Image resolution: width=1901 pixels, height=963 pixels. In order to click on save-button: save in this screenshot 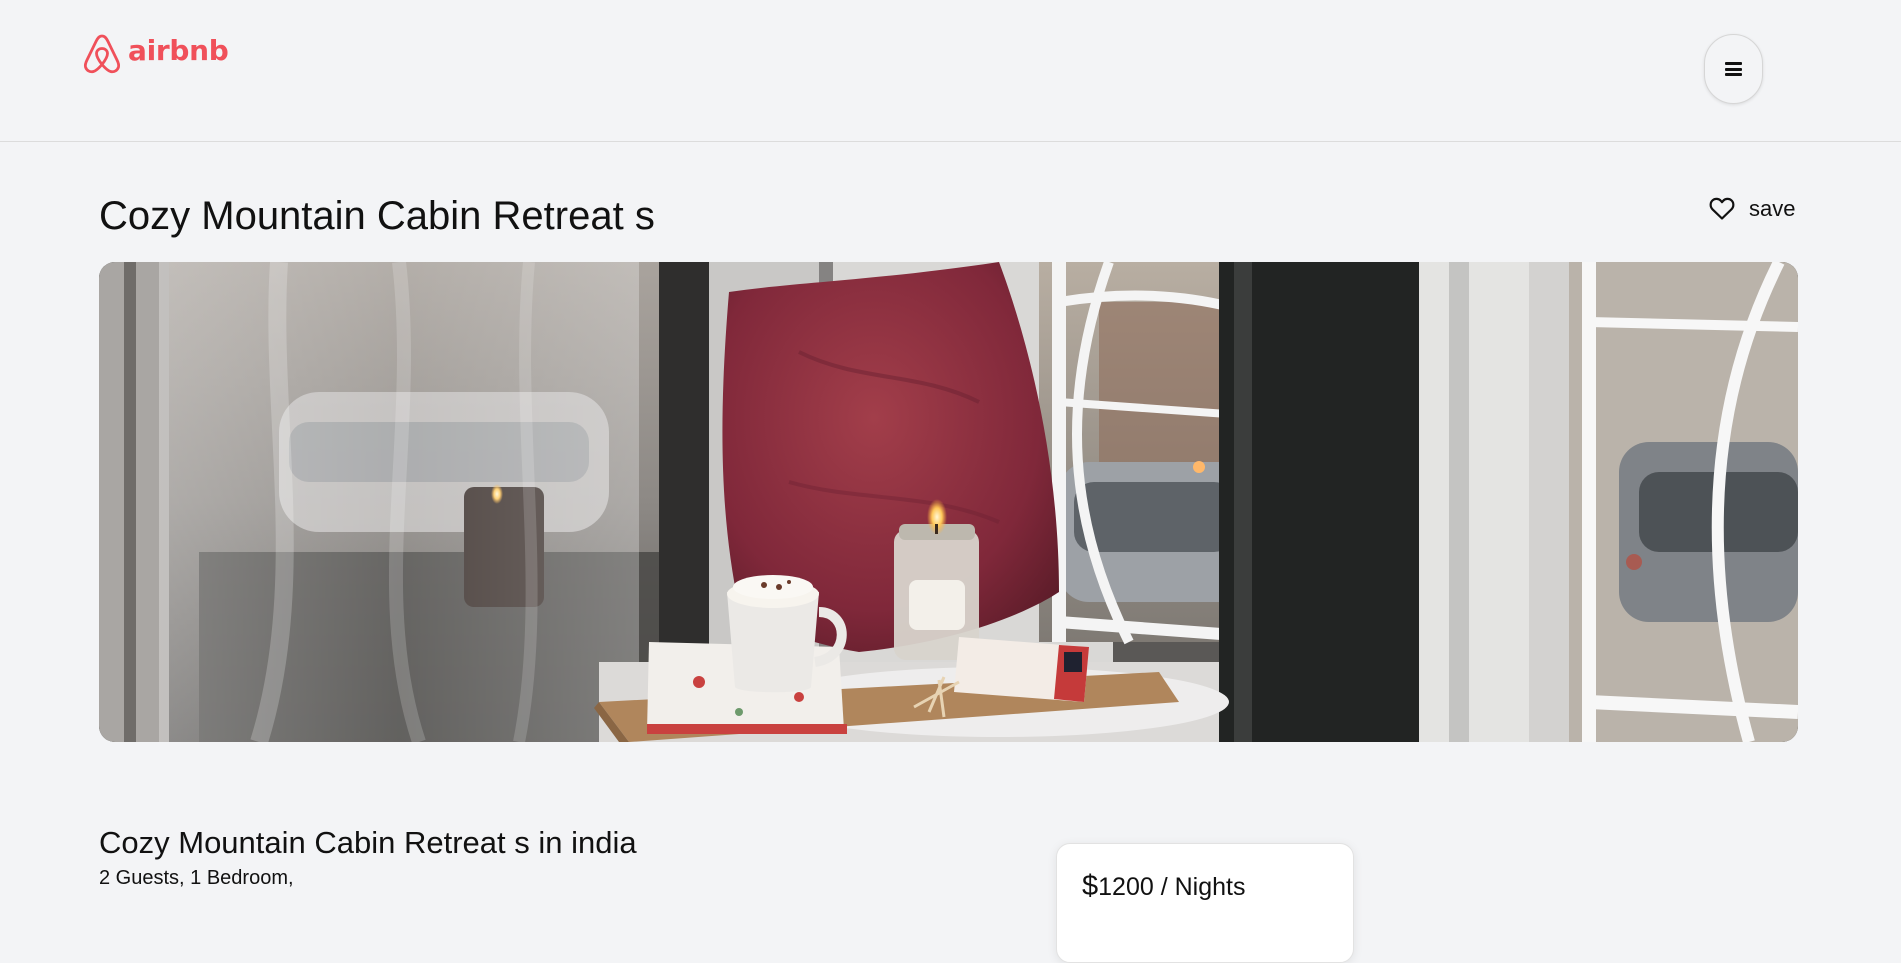, I will do `click(1752, 209)`.